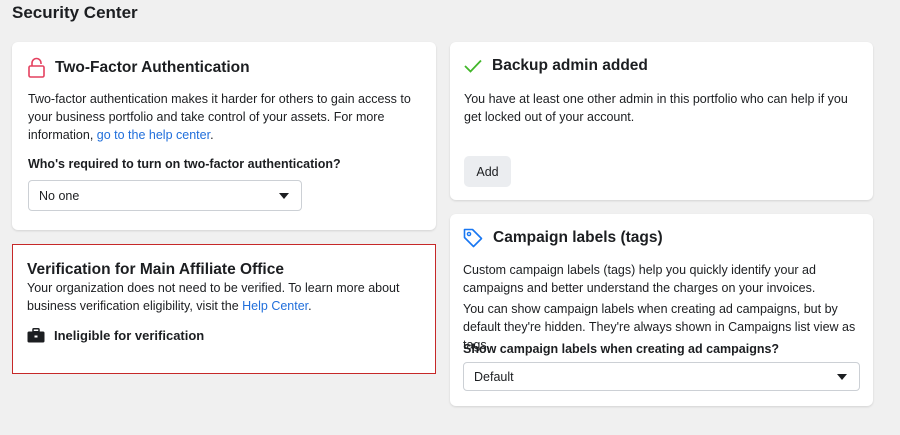 The height and width of the screenshot is (435, 900). Describe the element at coordinates (129, 335) in the screenshot. I see `verification-status-text: Ineligible for verification` at that location.